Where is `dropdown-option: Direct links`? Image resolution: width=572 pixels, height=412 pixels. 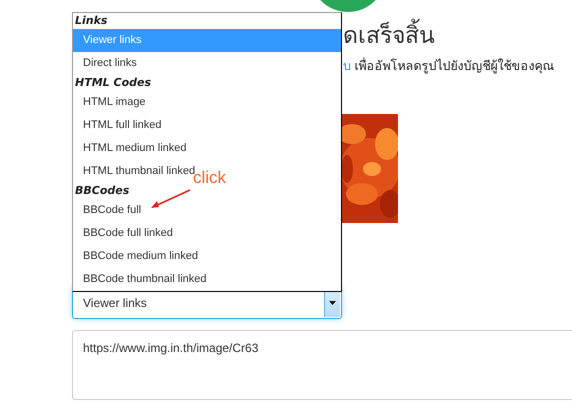
dropdown-option: Direct links is located at coordinates (107, 63).